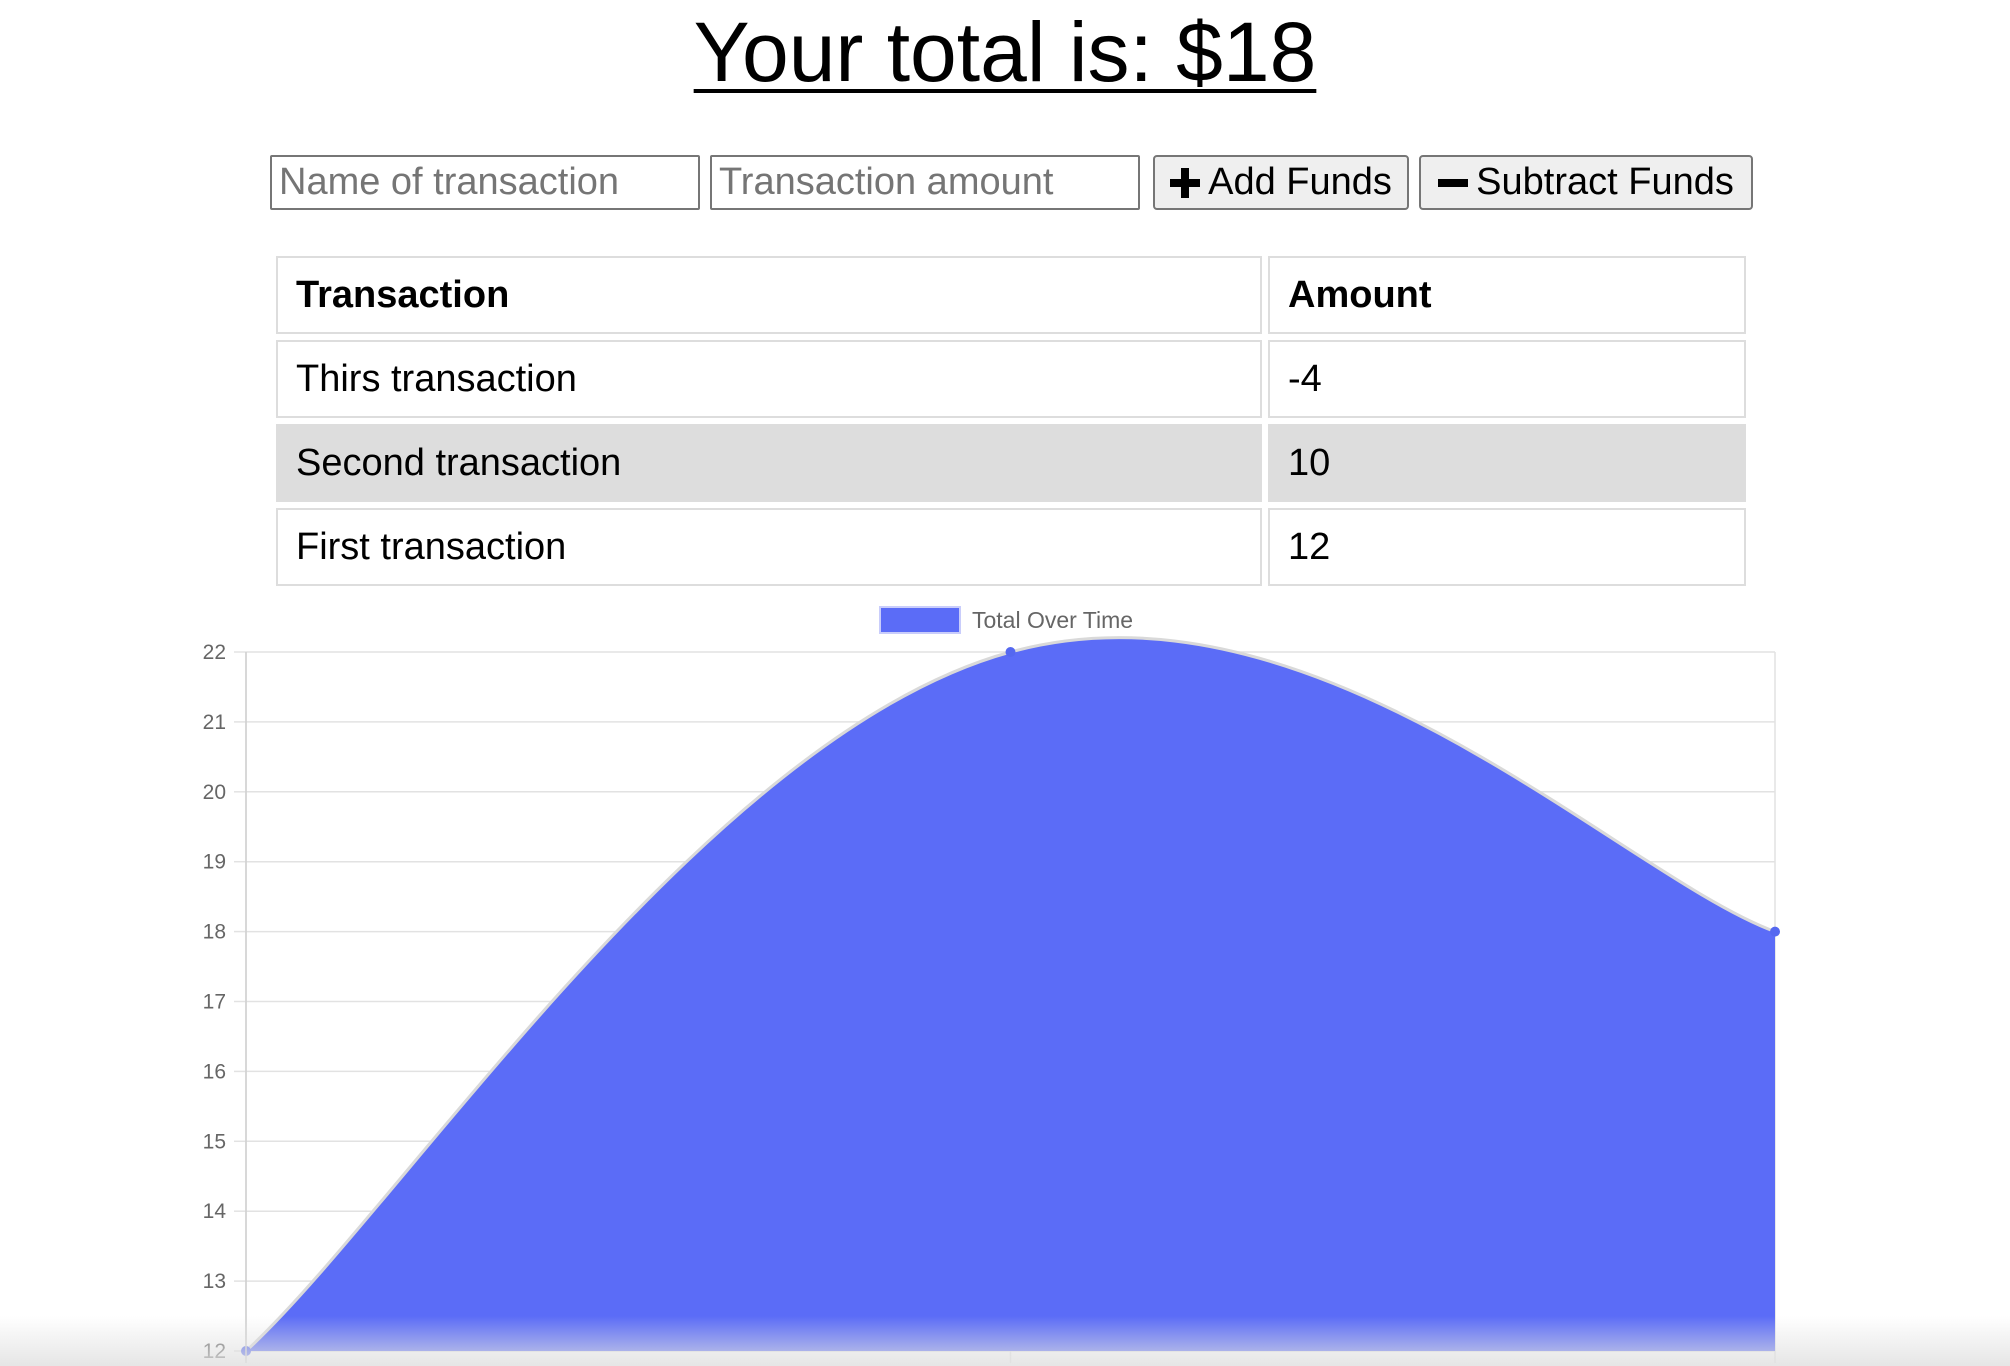 The width and height of the screenshot is (2010, 1366). What do you see at coordinates (925, 182) in the screenshot?
I see `transaction-amount-input` at bounding box center [925, 182].